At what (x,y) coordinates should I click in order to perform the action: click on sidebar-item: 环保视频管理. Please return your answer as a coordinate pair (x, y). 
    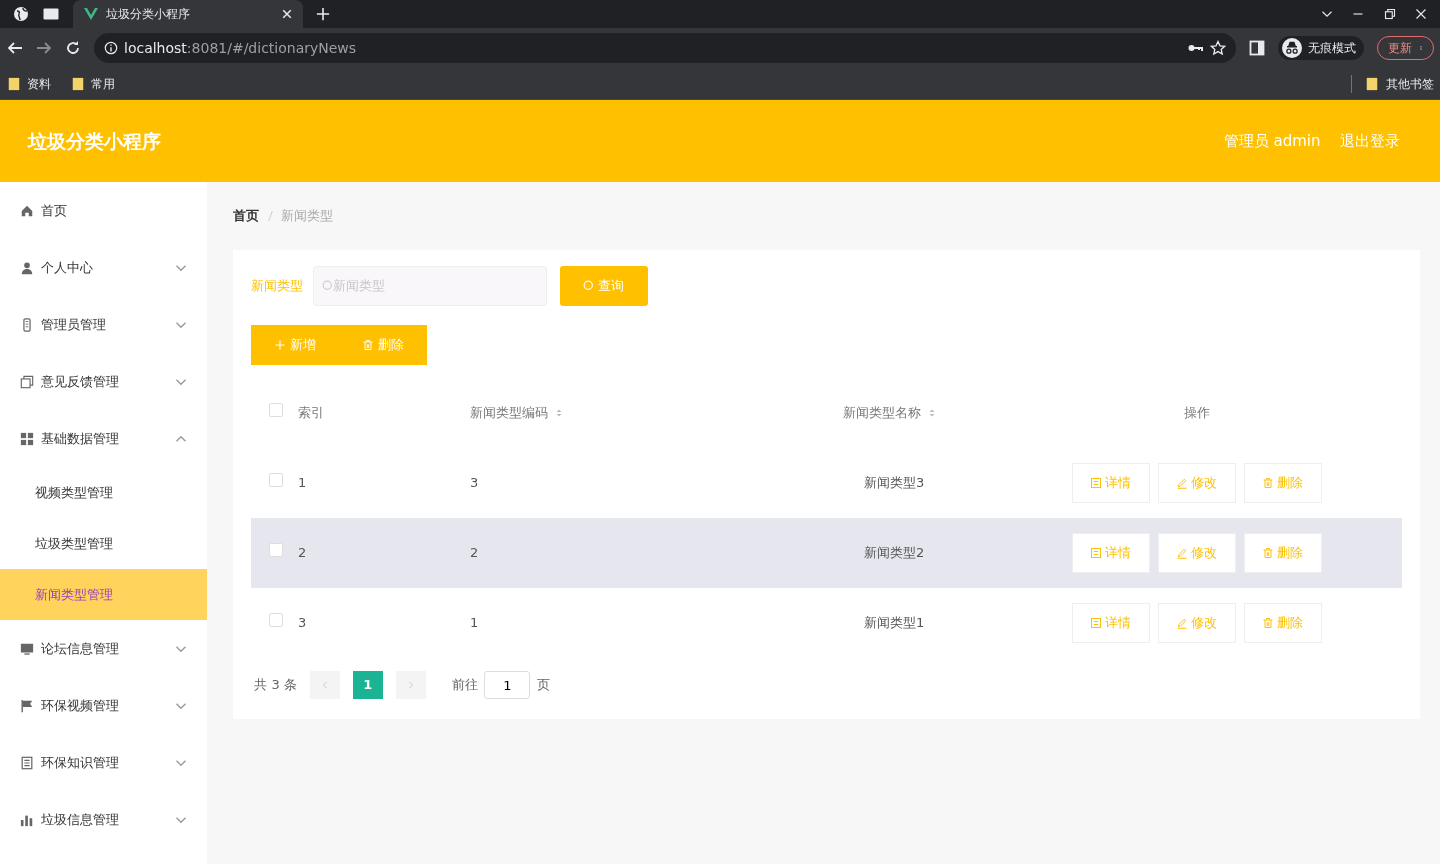
    Looking at the image, I should click on (103, 705).